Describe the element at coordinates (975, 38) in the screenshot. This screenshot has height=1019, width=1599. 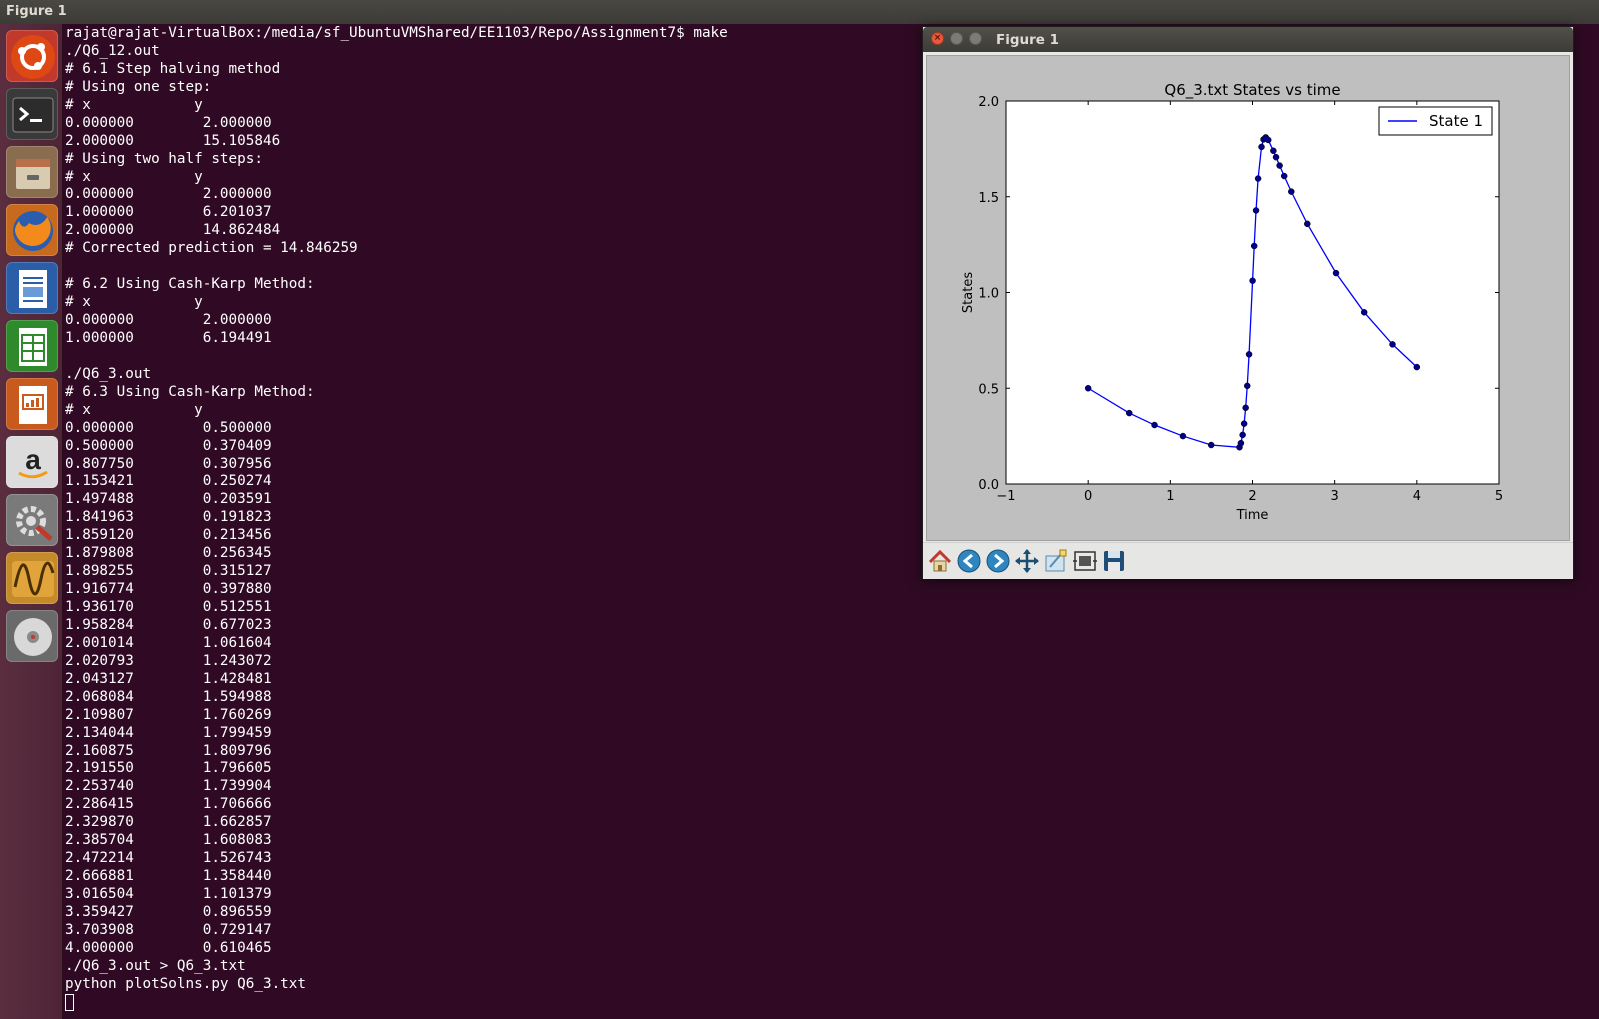
I see `maximize-icon` at that location.